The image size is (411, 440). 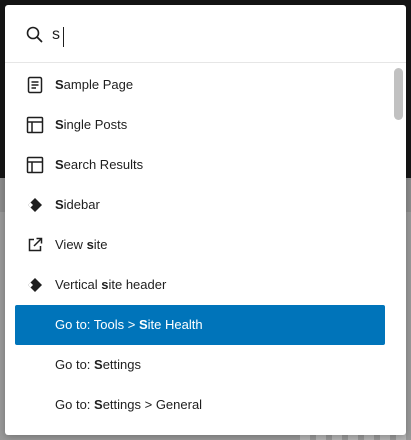 What do you see at coordinates (200, 165) in the screenshot?
I see `result-search-results: Search Results` at bounding box center [200, 165].